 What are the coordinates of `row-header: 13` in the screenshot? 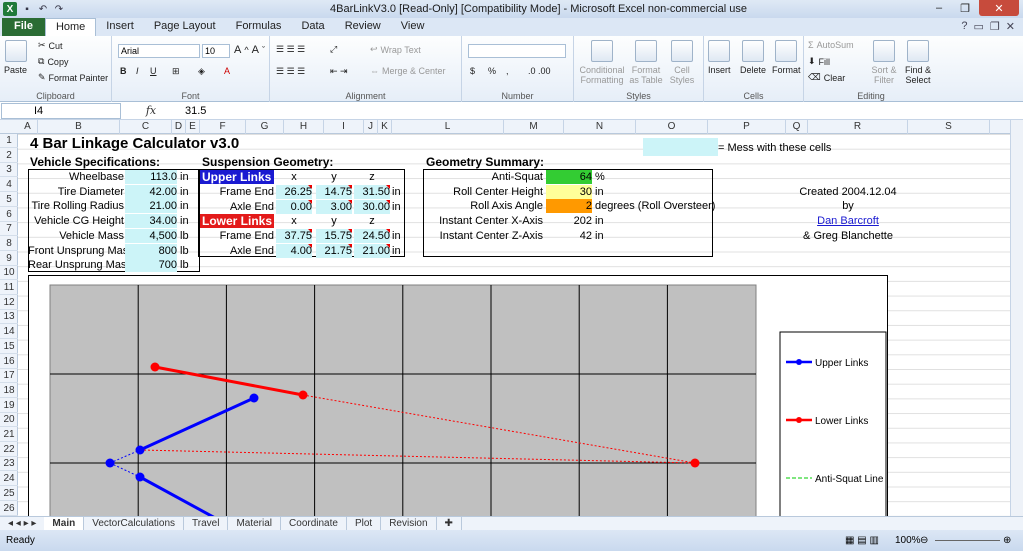 It's located at (9, 317).